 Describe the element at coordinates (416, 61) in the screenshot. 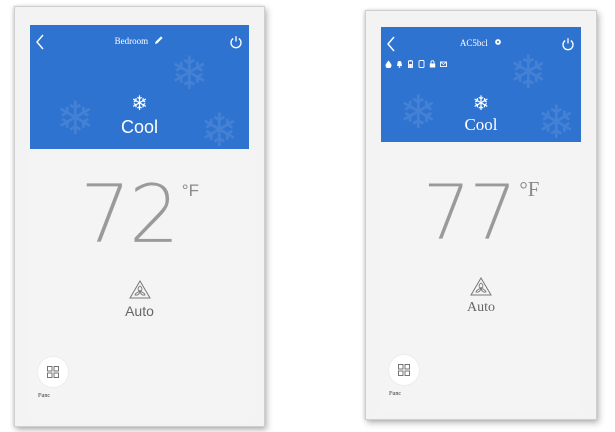

I see `status-icon-row` at that location.